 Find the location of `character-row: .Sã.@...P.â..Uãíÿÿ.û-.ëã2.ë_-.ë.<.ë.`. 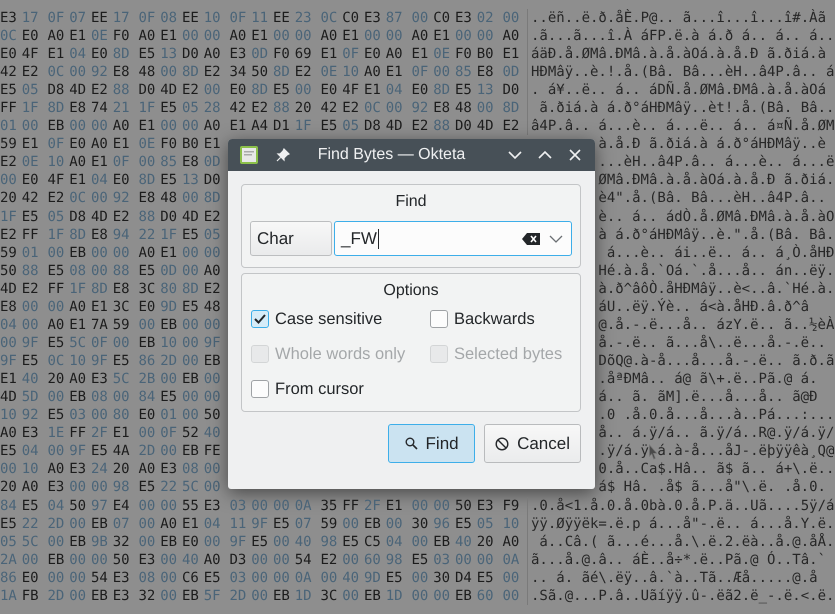

character-row: .Sã.@...P.â..Uãíÿÿ.û-.ëã2.ë_-.ë.<.ë. is located at coordinates (680, 595).